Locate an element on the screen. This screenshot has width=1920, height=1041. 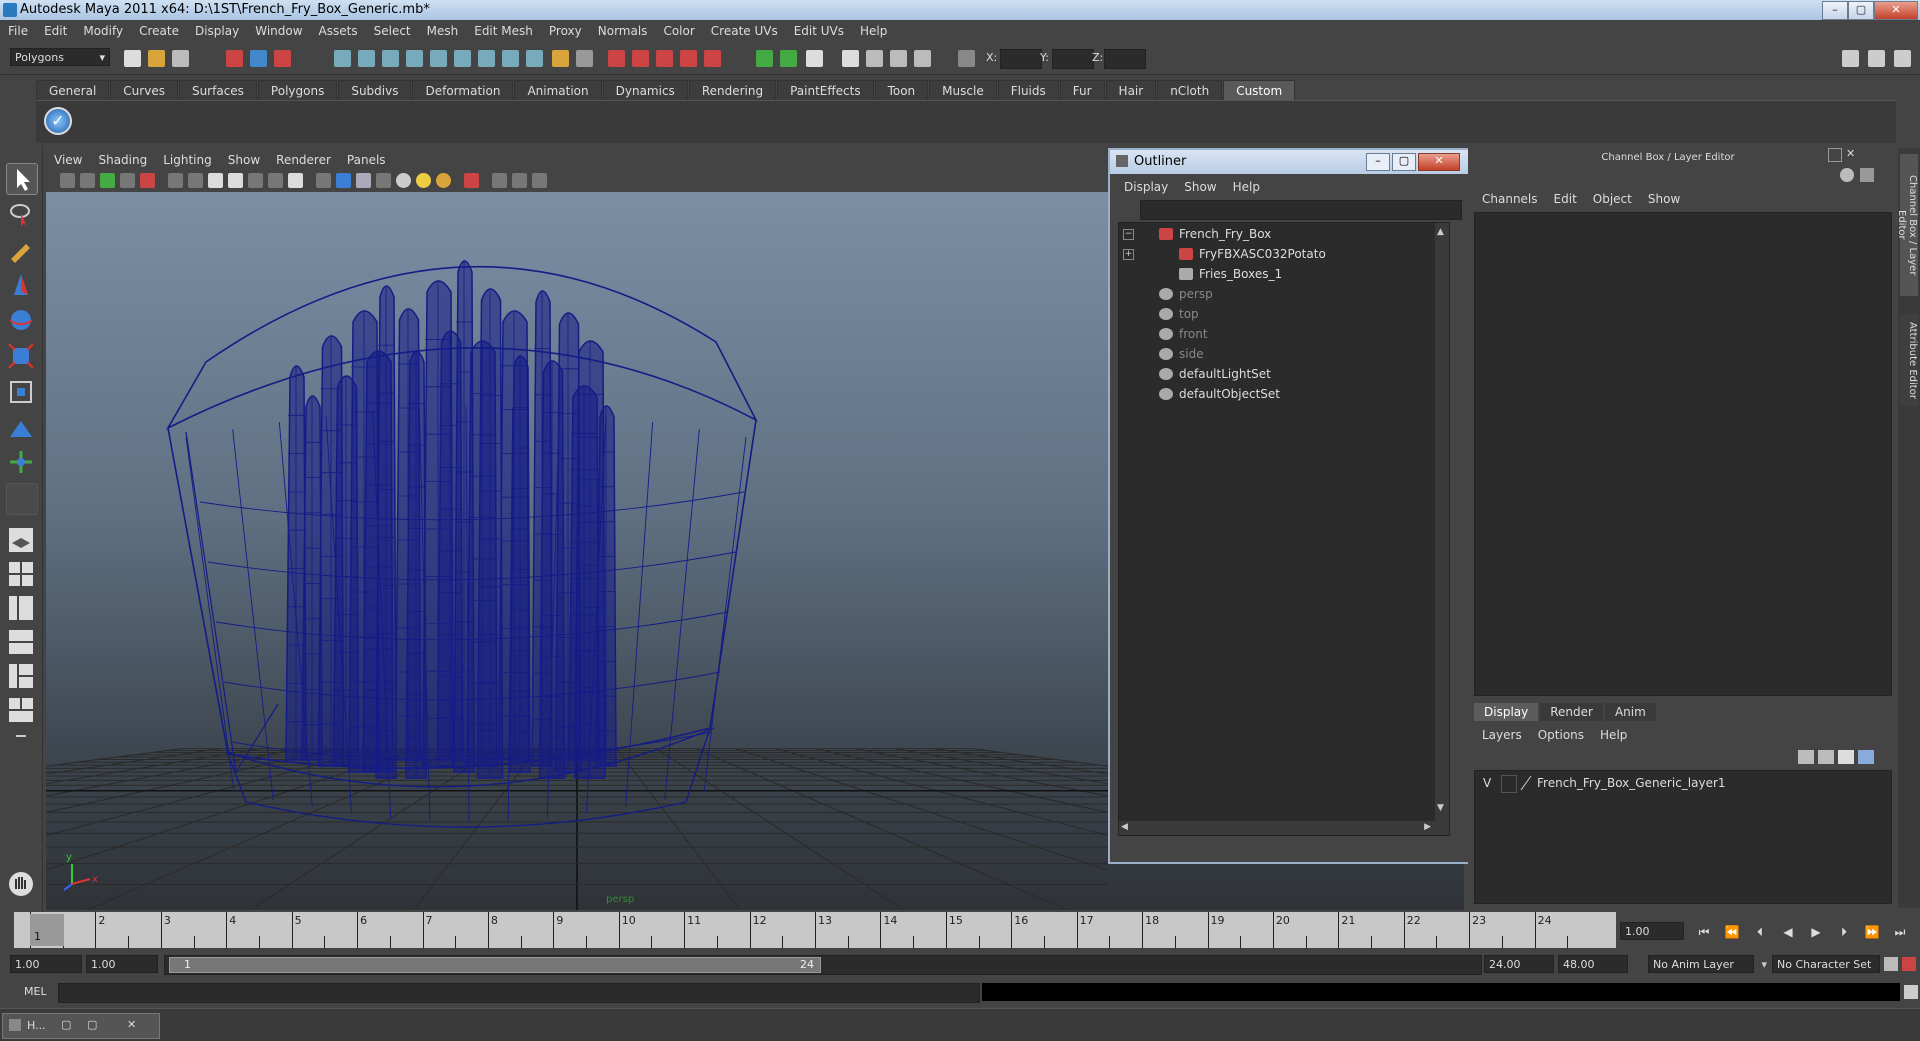
safe-action-icon is located at coordinates (275, 180).